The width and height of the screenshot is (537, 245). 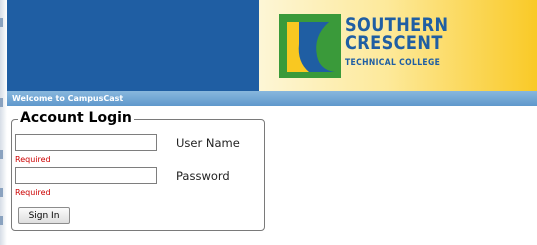 I want to click on logo-line-technical-college: TECHNICAL COLLEGE, so click(x=393, y=63).